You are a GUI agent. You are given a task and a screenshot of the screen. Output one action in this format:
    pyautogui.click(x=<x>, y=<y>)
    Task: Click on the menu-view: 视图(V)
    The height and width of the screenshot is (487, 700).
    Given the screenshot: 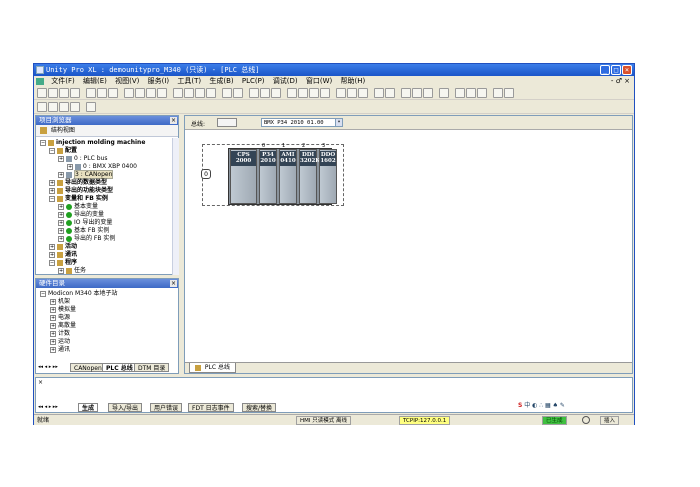 What is the action you would take?
    pyautogui.click(x=127, y=81)
    